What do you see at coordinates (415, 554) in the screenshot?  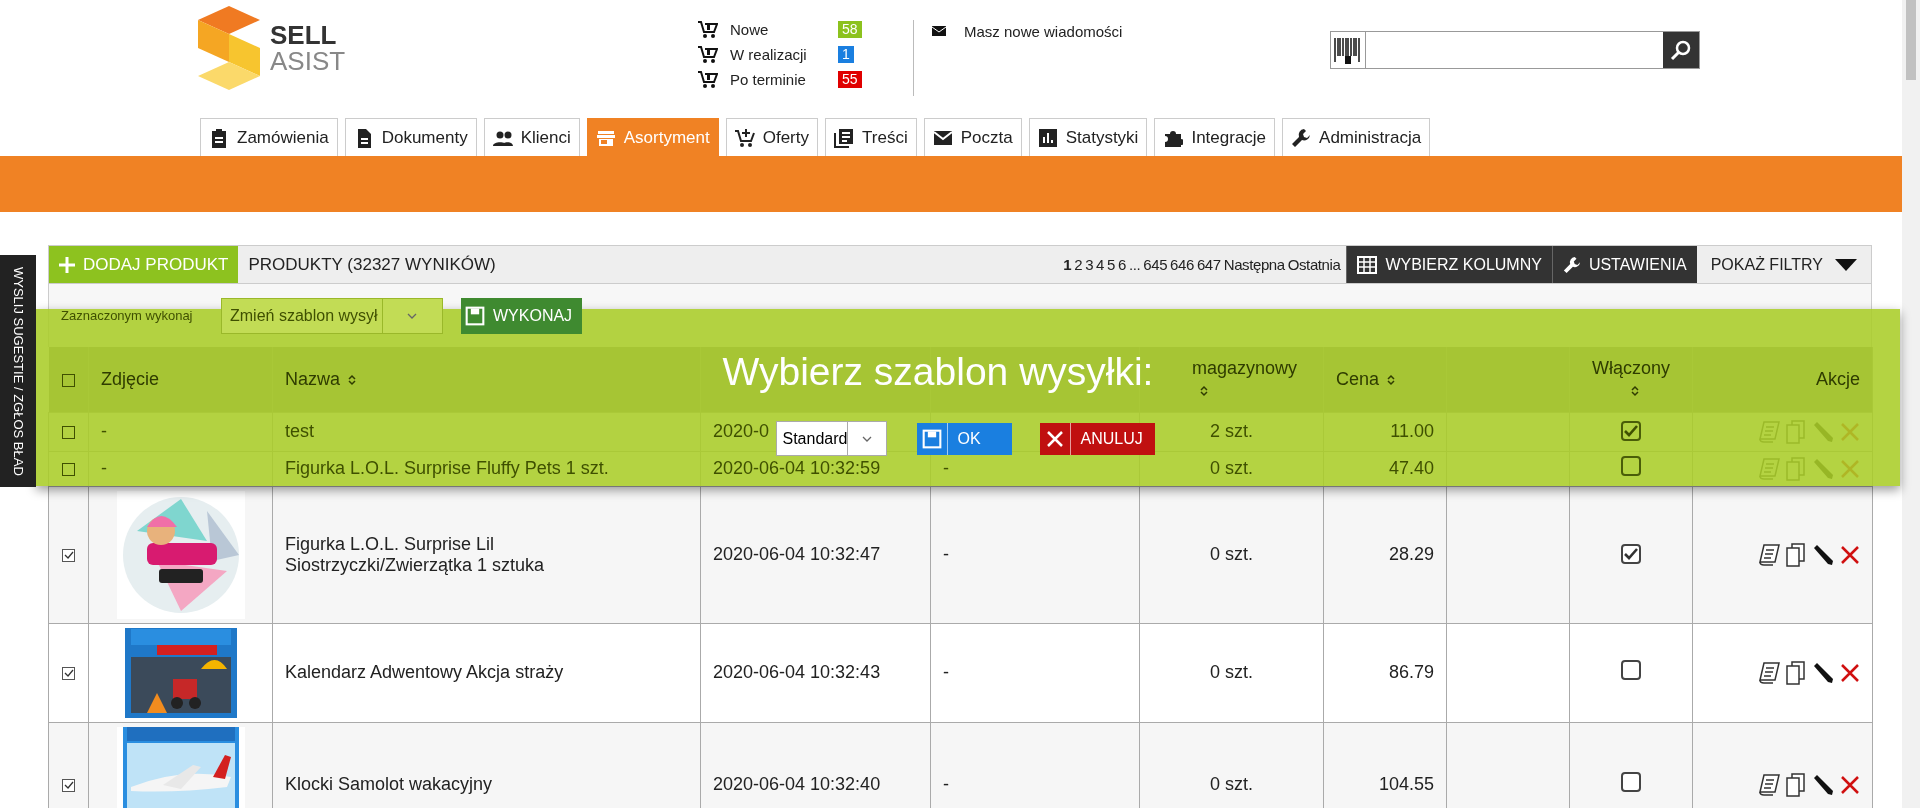 I see `product-name: Figurka L.O.L. Surprise Lil Siostrzyczki/Zwierzątka 1 sztuka` at bounding box center [415, 554].